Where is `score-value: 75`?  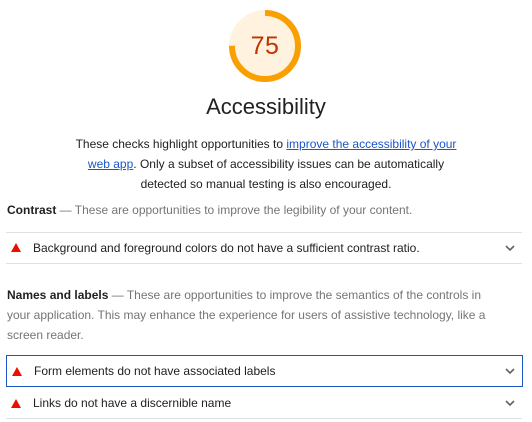 score-value: 75 is located at coordinates (265, 45).